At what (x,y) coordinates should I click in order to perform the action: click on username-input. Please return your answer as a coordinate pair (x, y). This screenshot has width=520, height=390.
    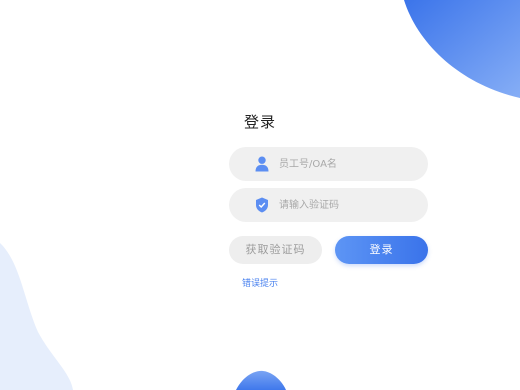
    Looking at the image, I should click on (349, 164).